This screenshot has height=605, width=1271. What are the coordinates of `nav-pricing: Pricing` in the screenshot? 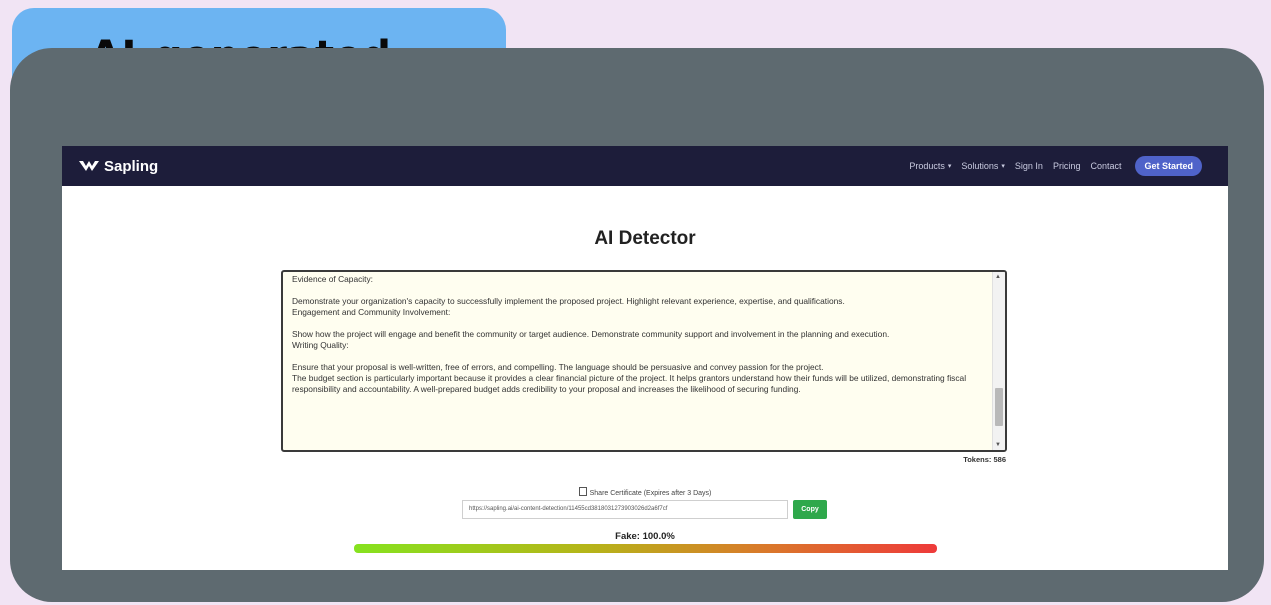 It's located at (1067, 166).